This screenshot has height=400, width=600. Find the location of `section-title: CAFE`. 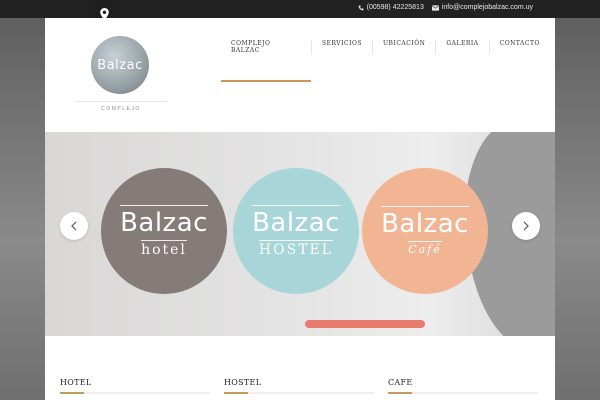

section-title: CAFE is located at coordinates (400, 382).